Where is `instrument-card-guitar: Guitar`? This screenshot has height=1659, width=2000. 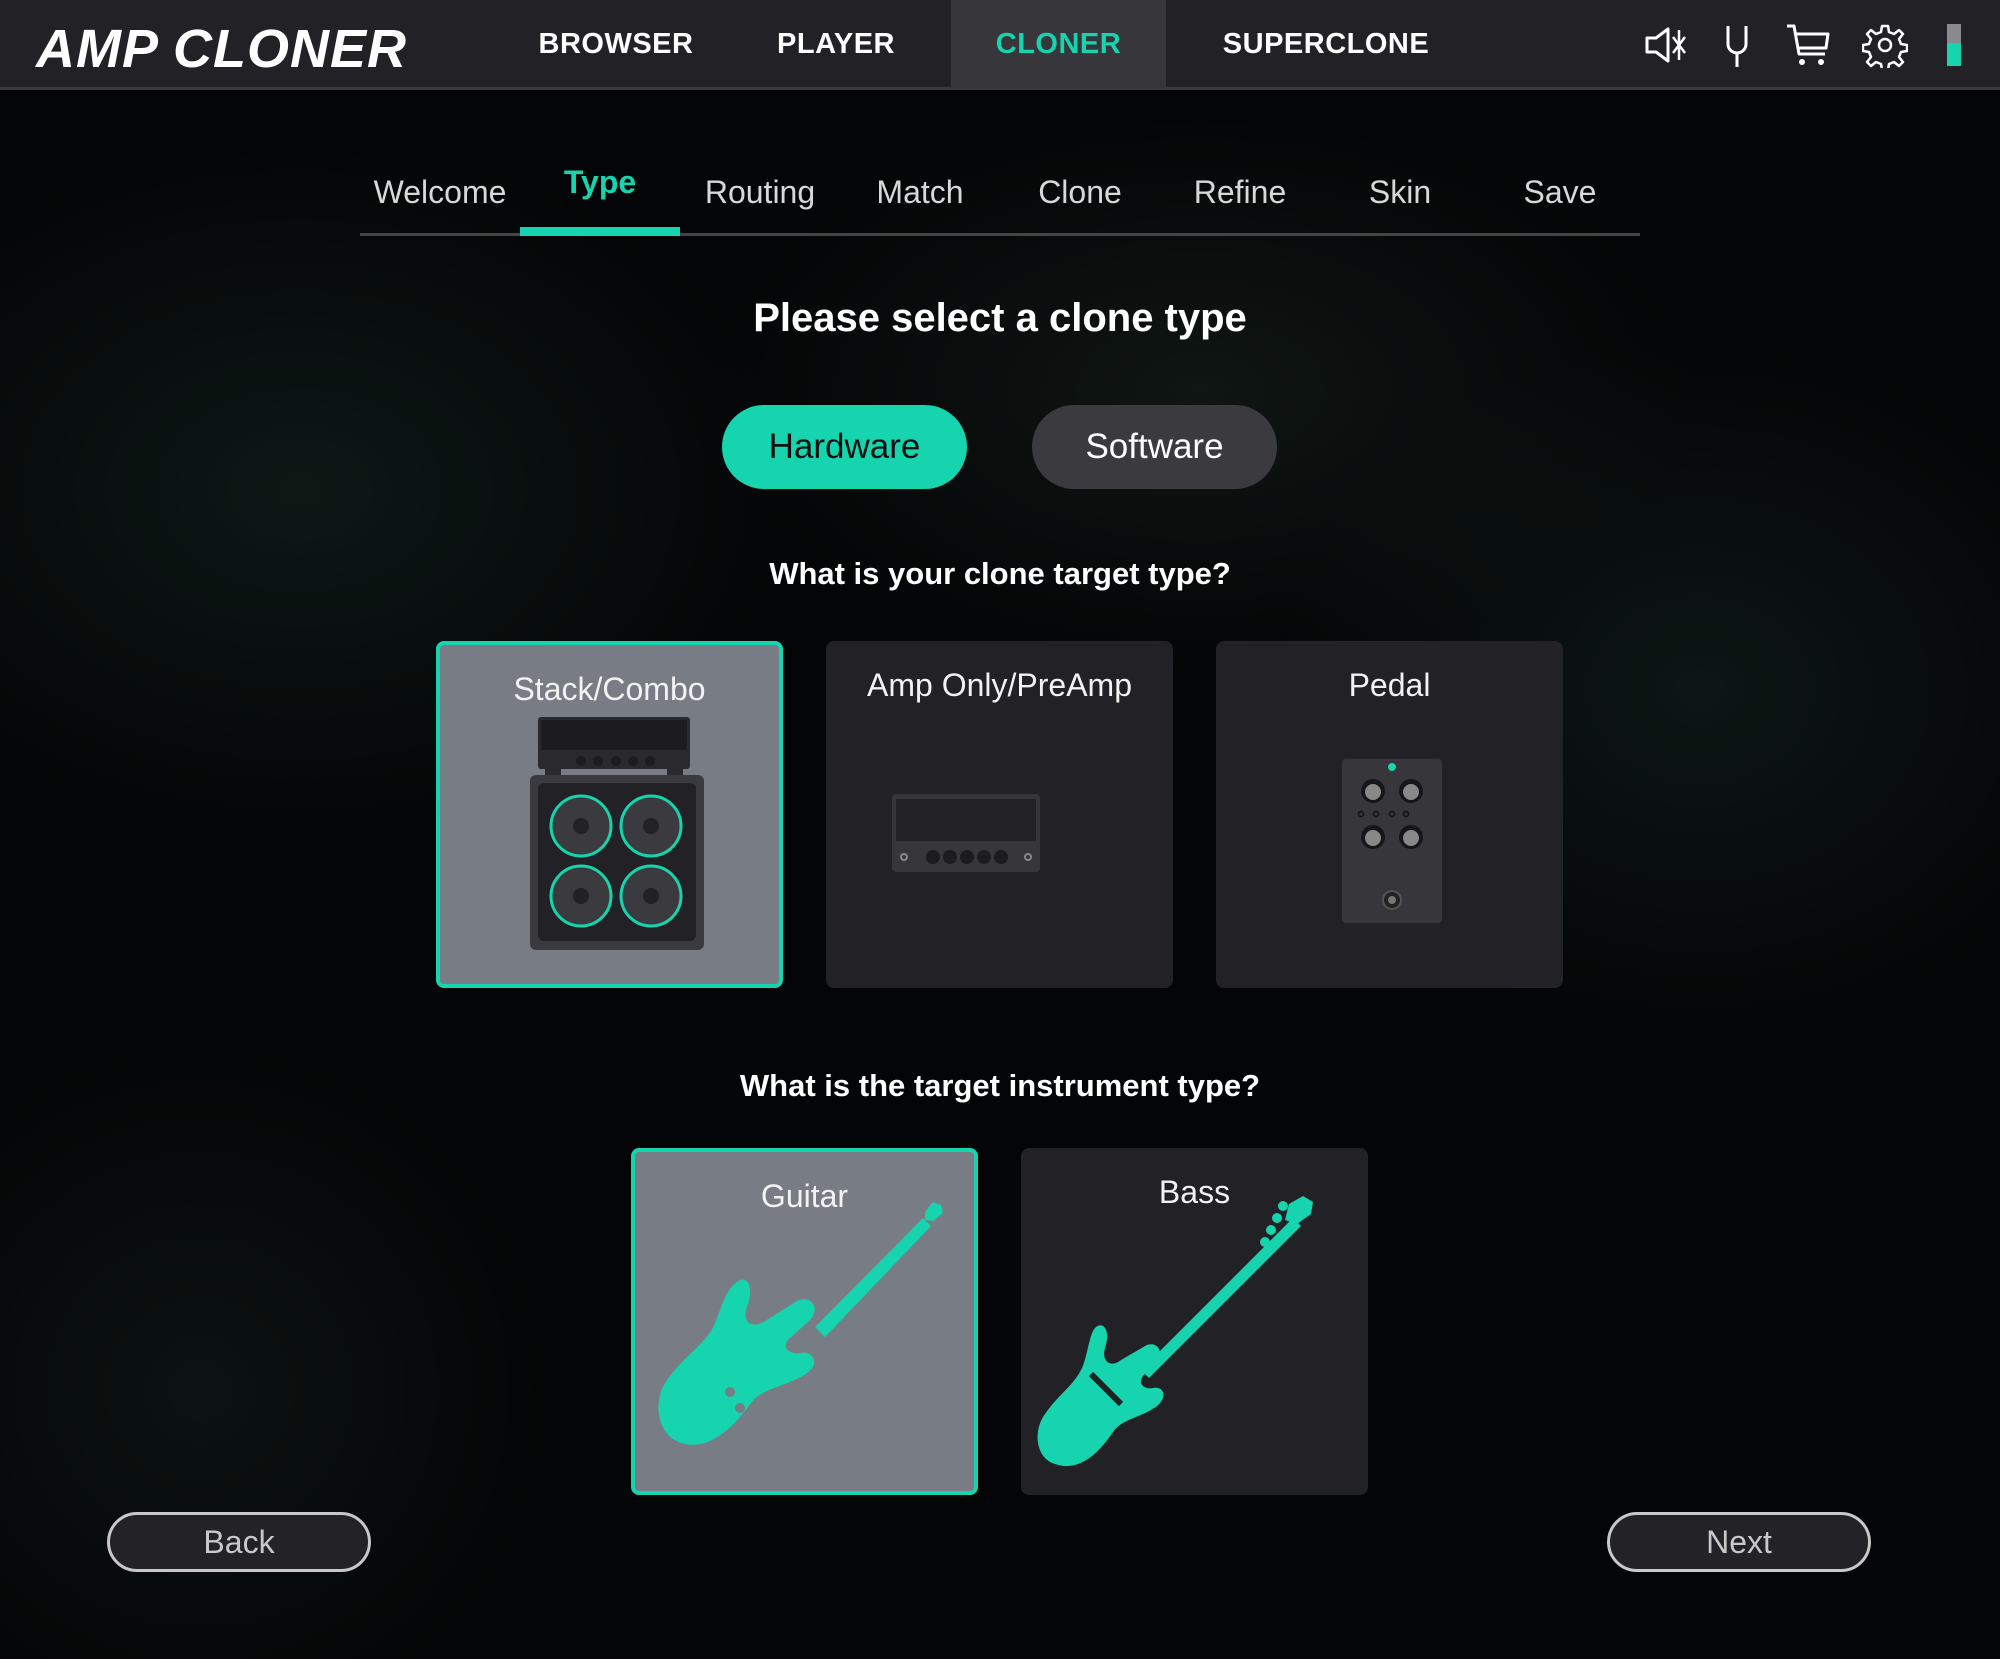 instrument-card-guitar: Guitar is located at coordinates (804, 1321).